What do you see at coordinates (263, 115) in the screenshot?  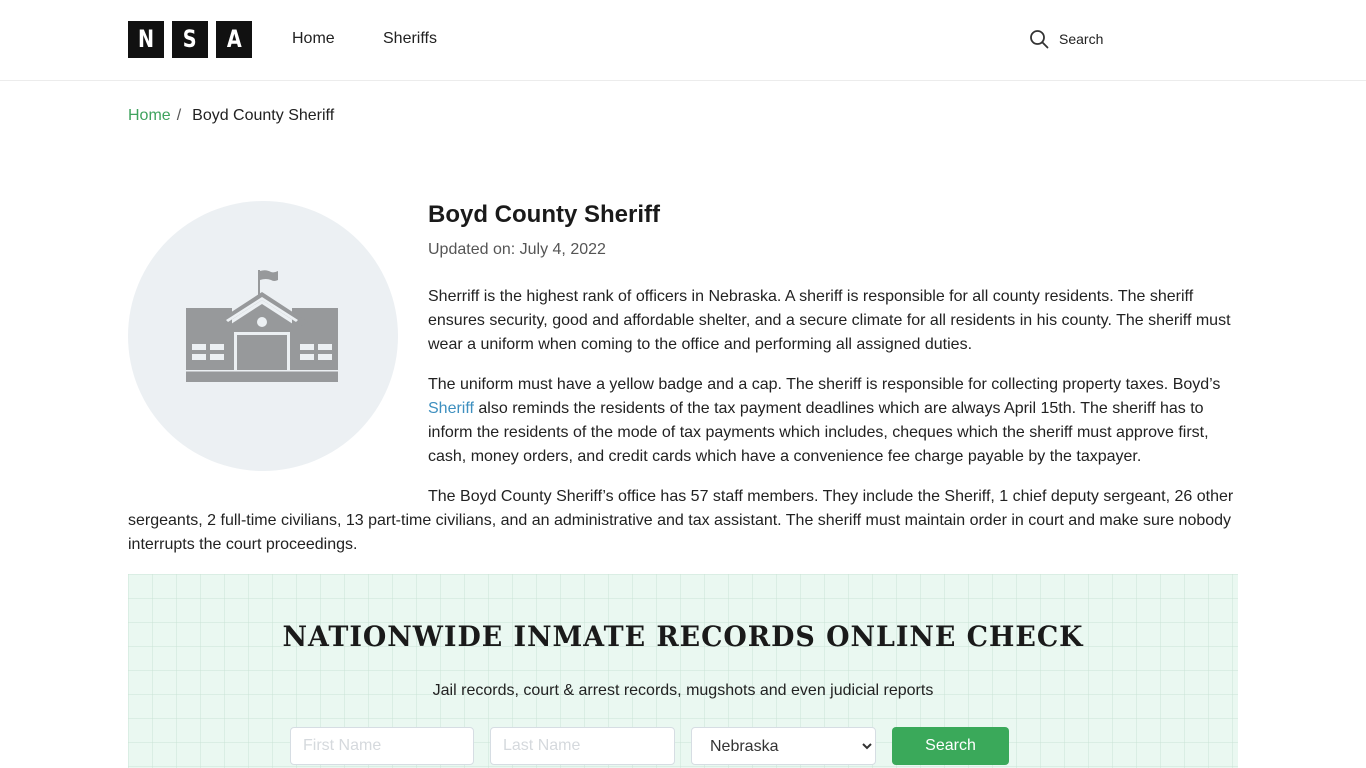 I see `breadcrumb-current: Boyd County Sheriff` at bounding box center [263, 115].